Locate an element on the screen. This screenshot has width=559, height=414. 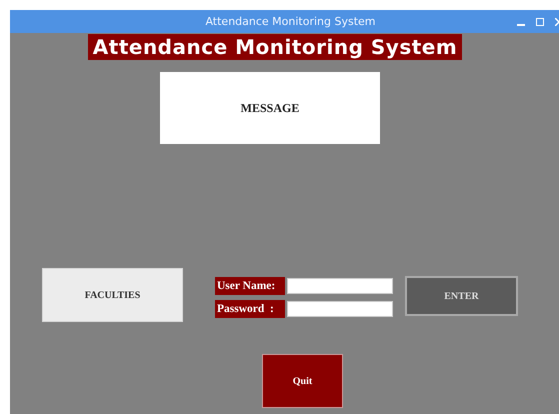
close-icon is located at coordinates (557, 22).